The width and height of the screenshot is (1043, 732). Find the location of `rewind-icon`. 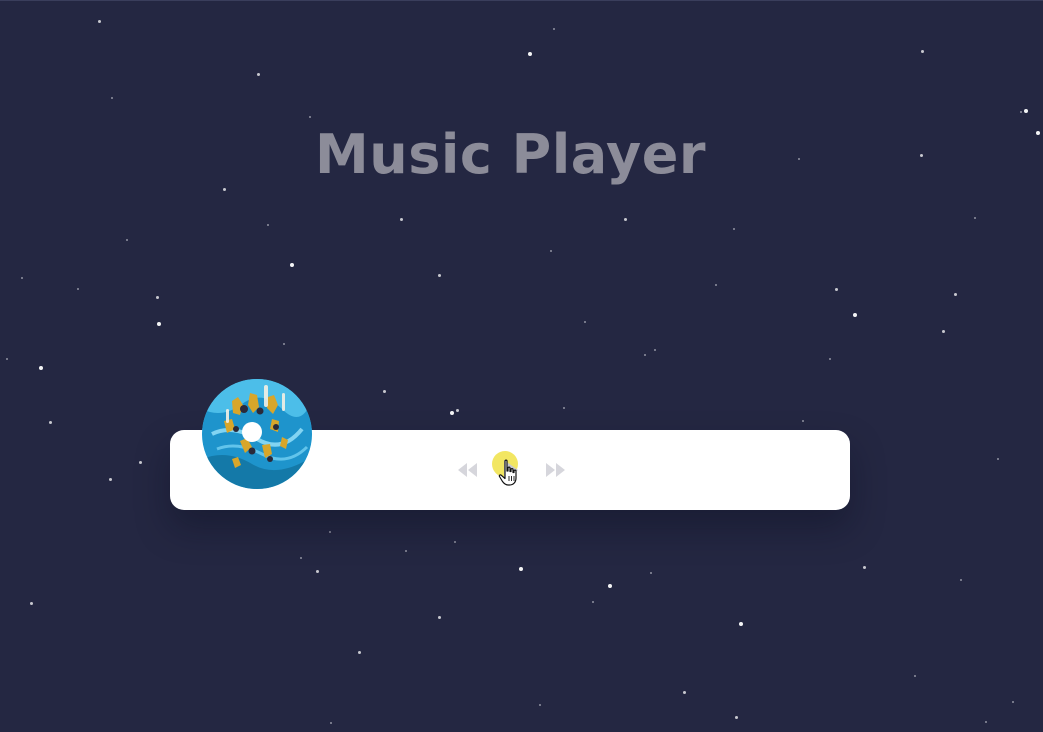

rewind-icon is located at coordinates (467, 470).